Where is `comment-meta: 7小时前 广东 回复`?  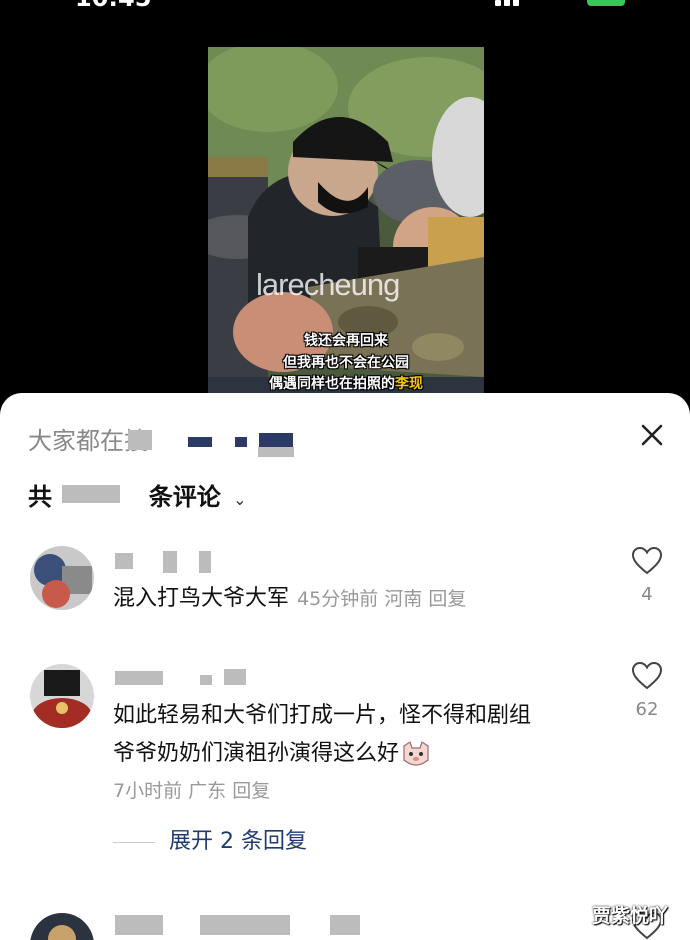 comment-meta: 7小时前 广东 回复 is located at coordinates (191, 789).